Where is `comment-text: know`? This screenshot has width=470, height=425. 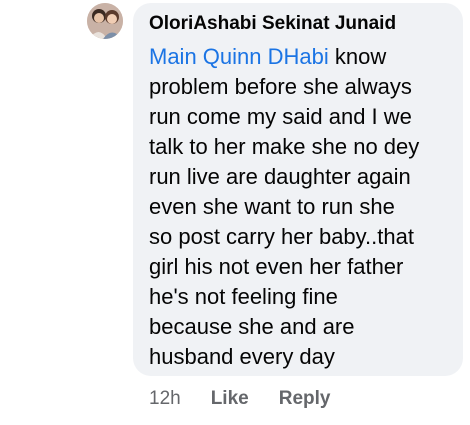 comment-text: know is located at coordinates (357, 56).